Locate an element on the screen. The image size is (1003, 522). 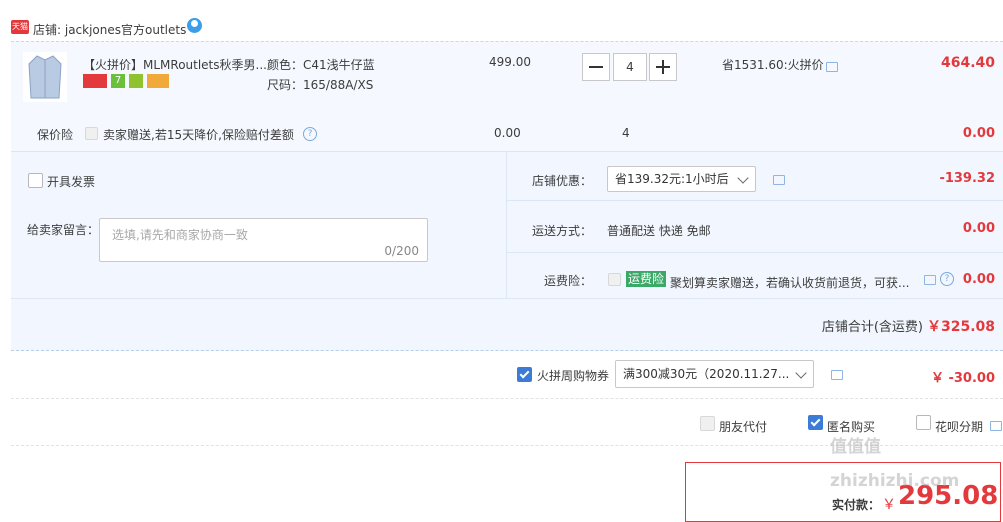
sku-size: 尺码：165/88A/XS is located at coordinates (320, 85).